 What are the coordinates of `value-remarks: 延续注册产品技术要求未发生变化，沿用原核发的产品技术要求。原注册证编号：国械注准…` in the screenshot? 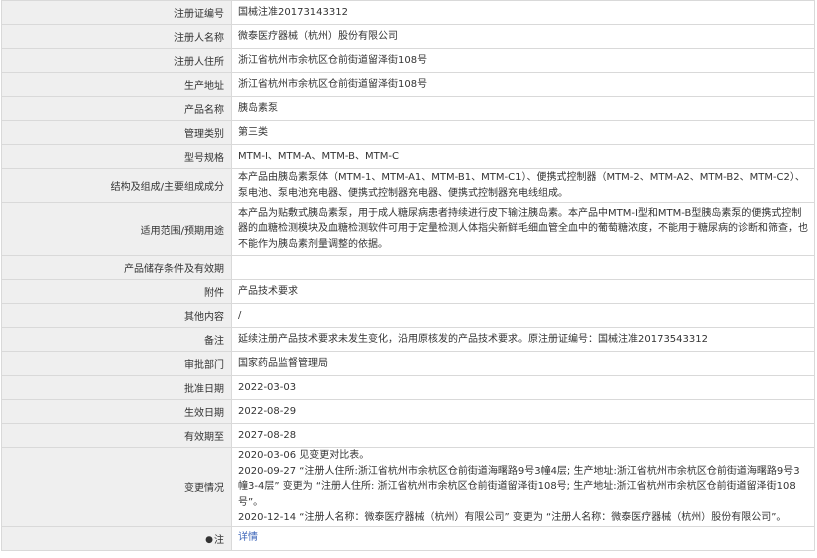 It's located at (523, 339).